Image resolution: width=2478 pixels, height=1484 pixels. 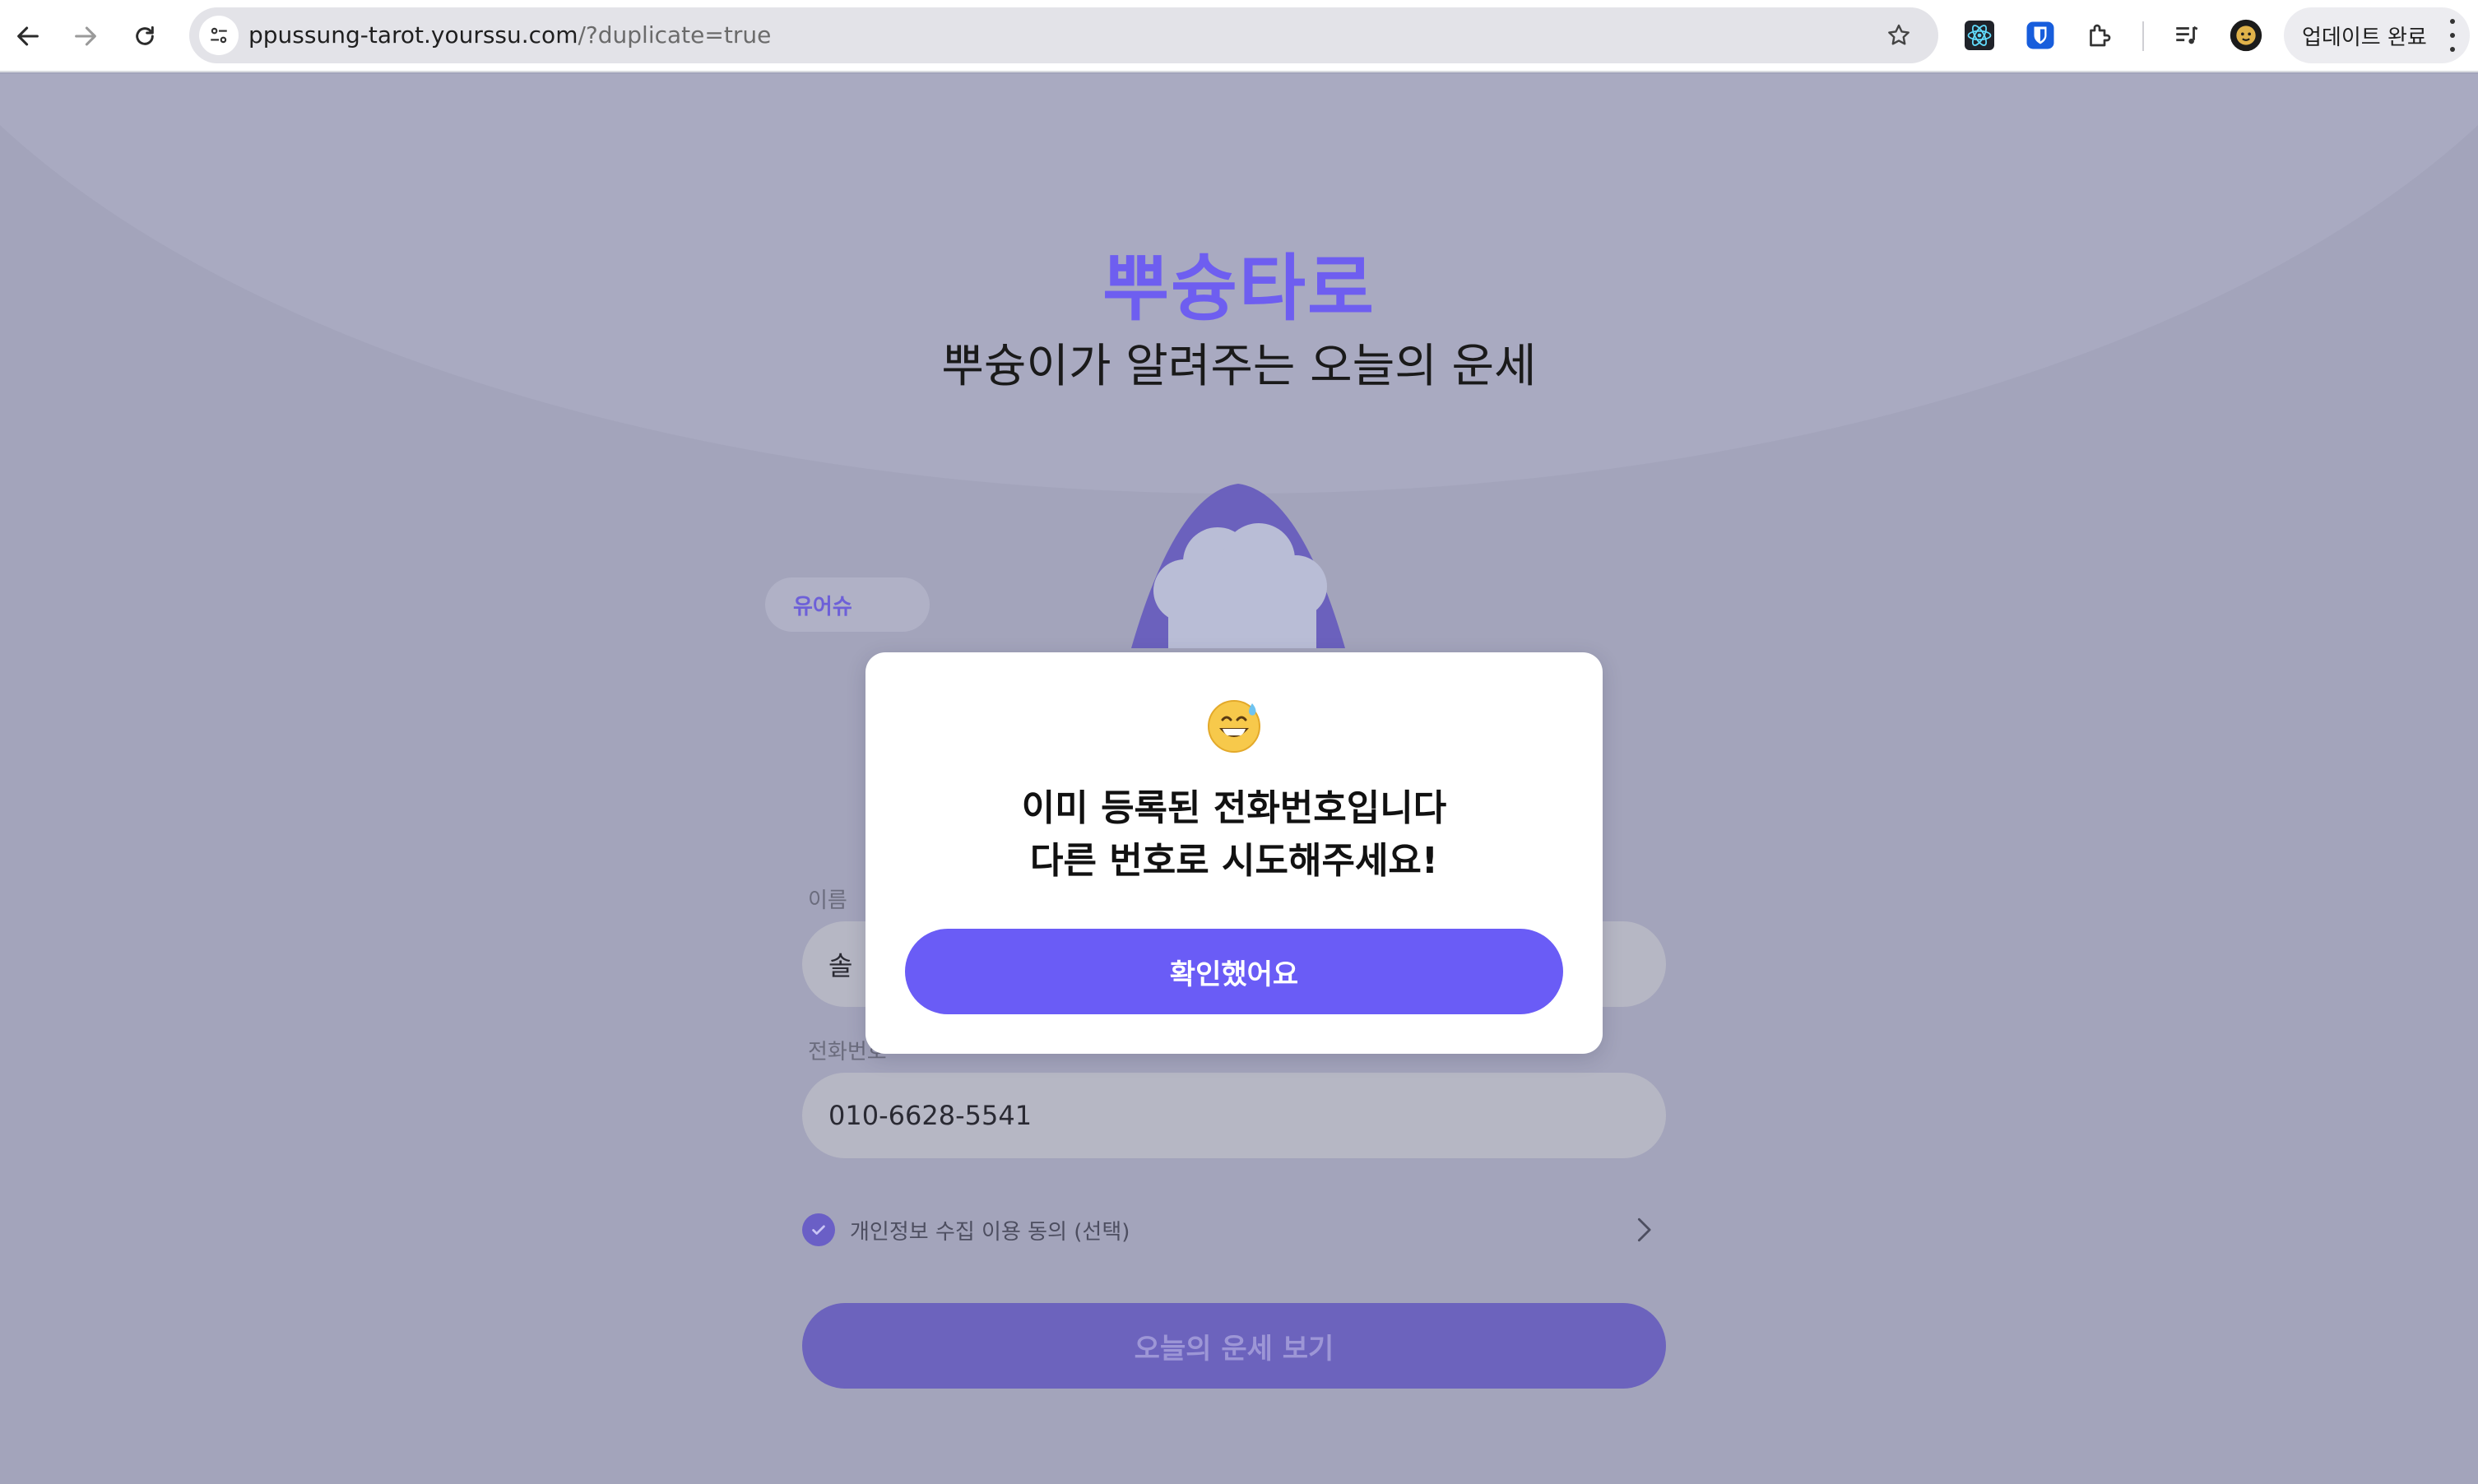 I want to click on update-button-label: 업데이트 완료, so click(x=2364, y=37).